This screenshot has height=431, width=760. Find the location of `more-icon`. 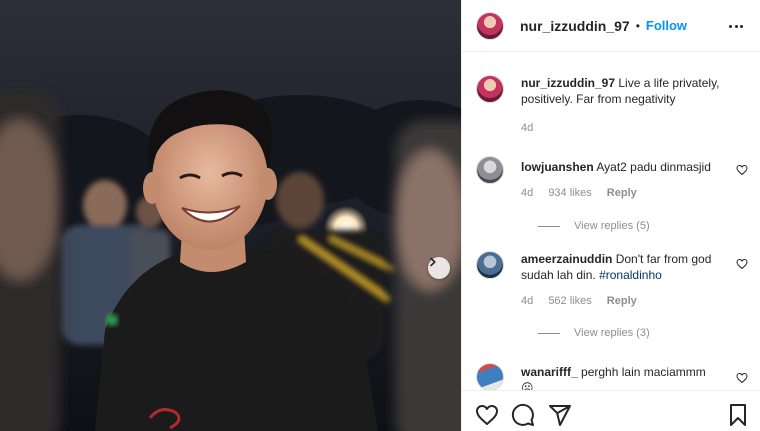

more-icon is located at coordinates (730, 26).